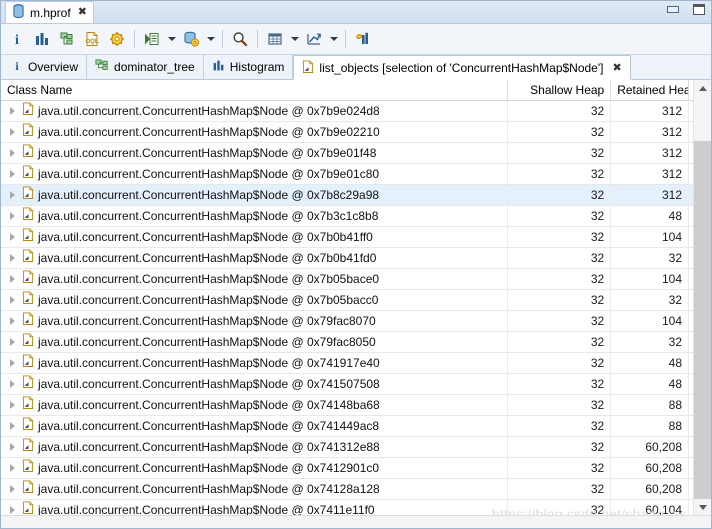 This screenshot has height=529, width=712. I want to click on cell-retained-heap: 104, so click(650, 279).